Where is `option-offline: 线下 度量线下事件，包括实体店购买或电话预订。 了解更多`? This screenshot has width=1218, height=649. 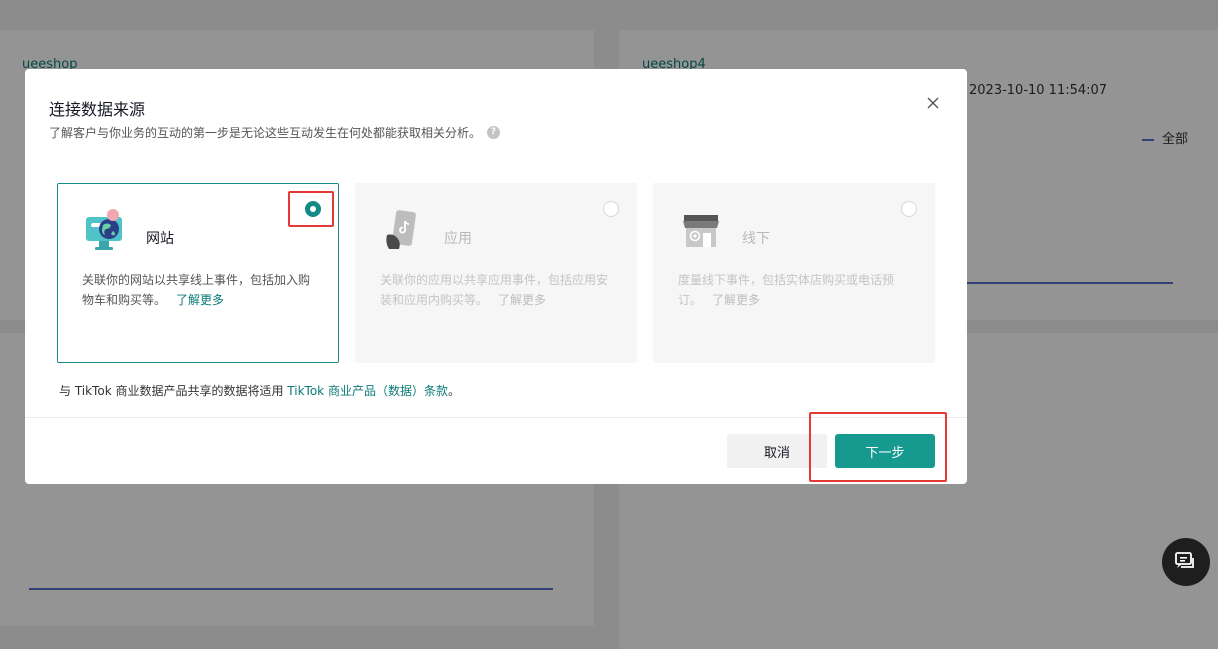 option-offline: 线下 度量线下事件，包括实体店购买或电话预订。 了解更多 is located at coordinates (794, 273).